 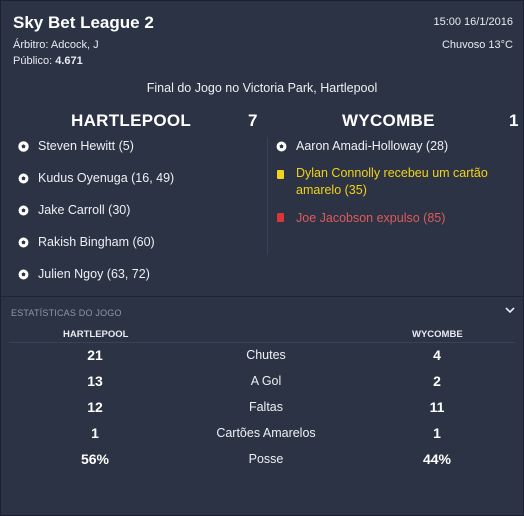 What do you see at coordinates (94, 274) in the screenshot?
I see `home-event-text: Julien Ngoy (63, 72)` at bounding box center [94, 274].